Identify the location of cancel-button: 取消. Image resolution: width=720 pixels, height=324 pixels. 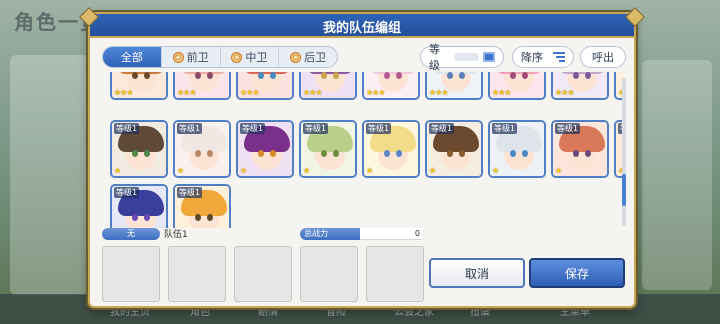
(477, 273).